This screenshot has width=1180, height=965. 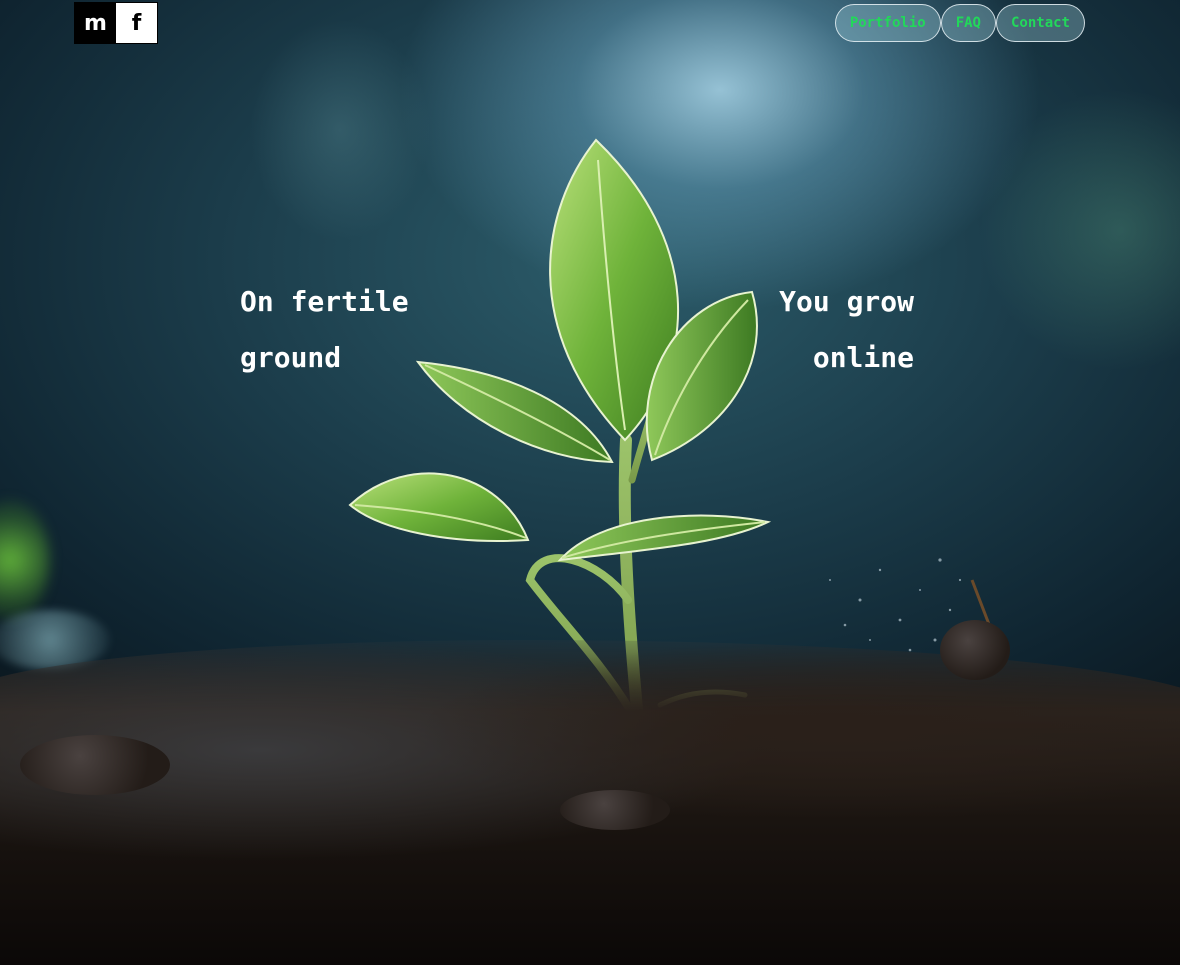 What do you see at coordinates (324, 330) in the screenshot?
I see `hero-heading-left: On fertile ground` at bounding box center [324, 330].